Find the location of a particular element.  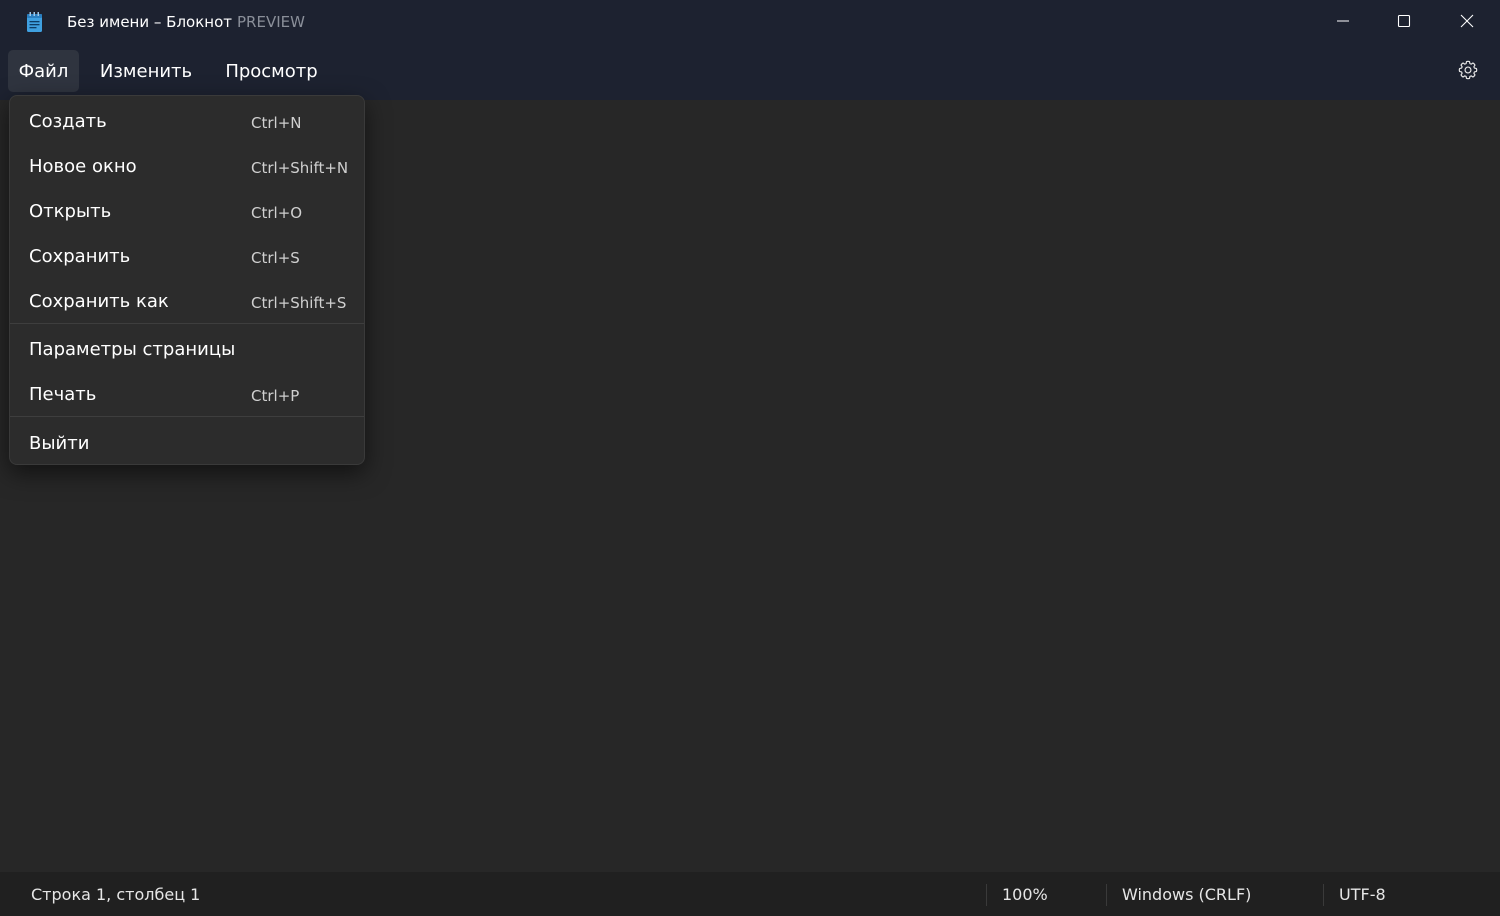

menu-bar: Файл Изменить Просмотр is located at coordinates (750, 73).